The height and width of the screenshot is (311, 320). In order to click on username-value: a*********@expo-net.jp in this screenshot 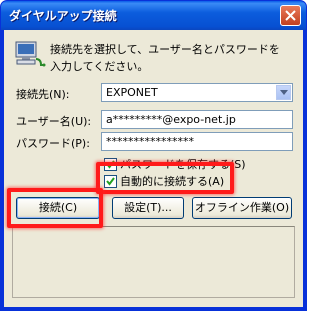, I will do `click(171, 119)`.